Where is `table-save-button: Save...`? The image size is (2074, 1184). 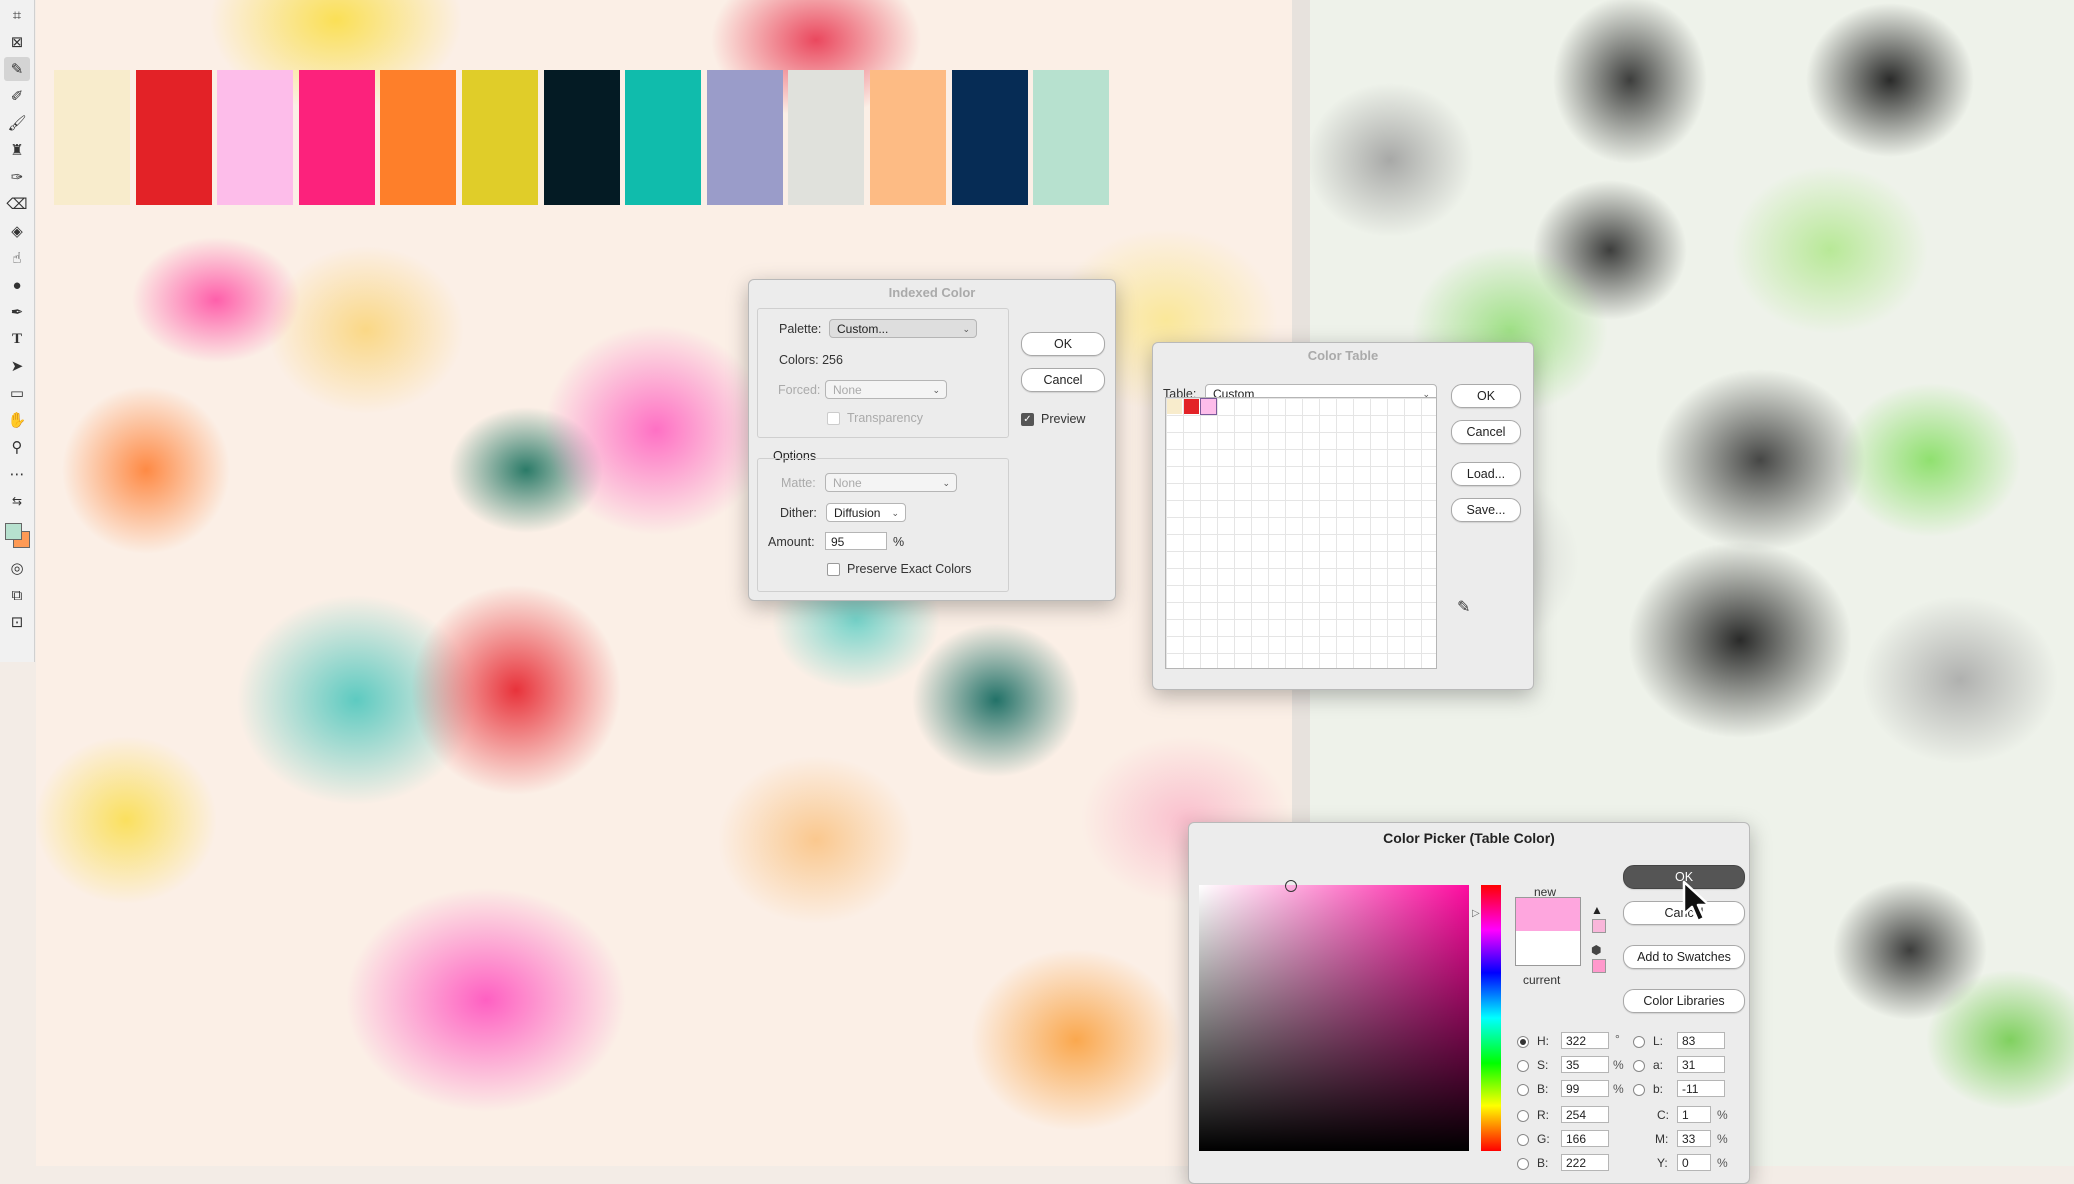 table-save-button: Save... is located at coordinates (1486, 510).